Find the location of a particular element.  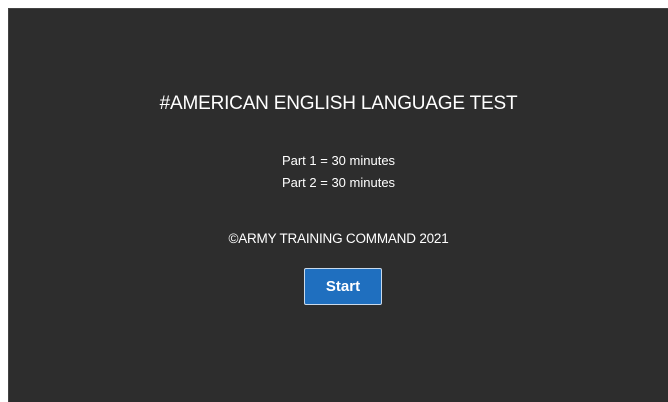

page-title: #AMERICAN ENGLISH LANGUAGE TEST is located at coordinates (338, 103).